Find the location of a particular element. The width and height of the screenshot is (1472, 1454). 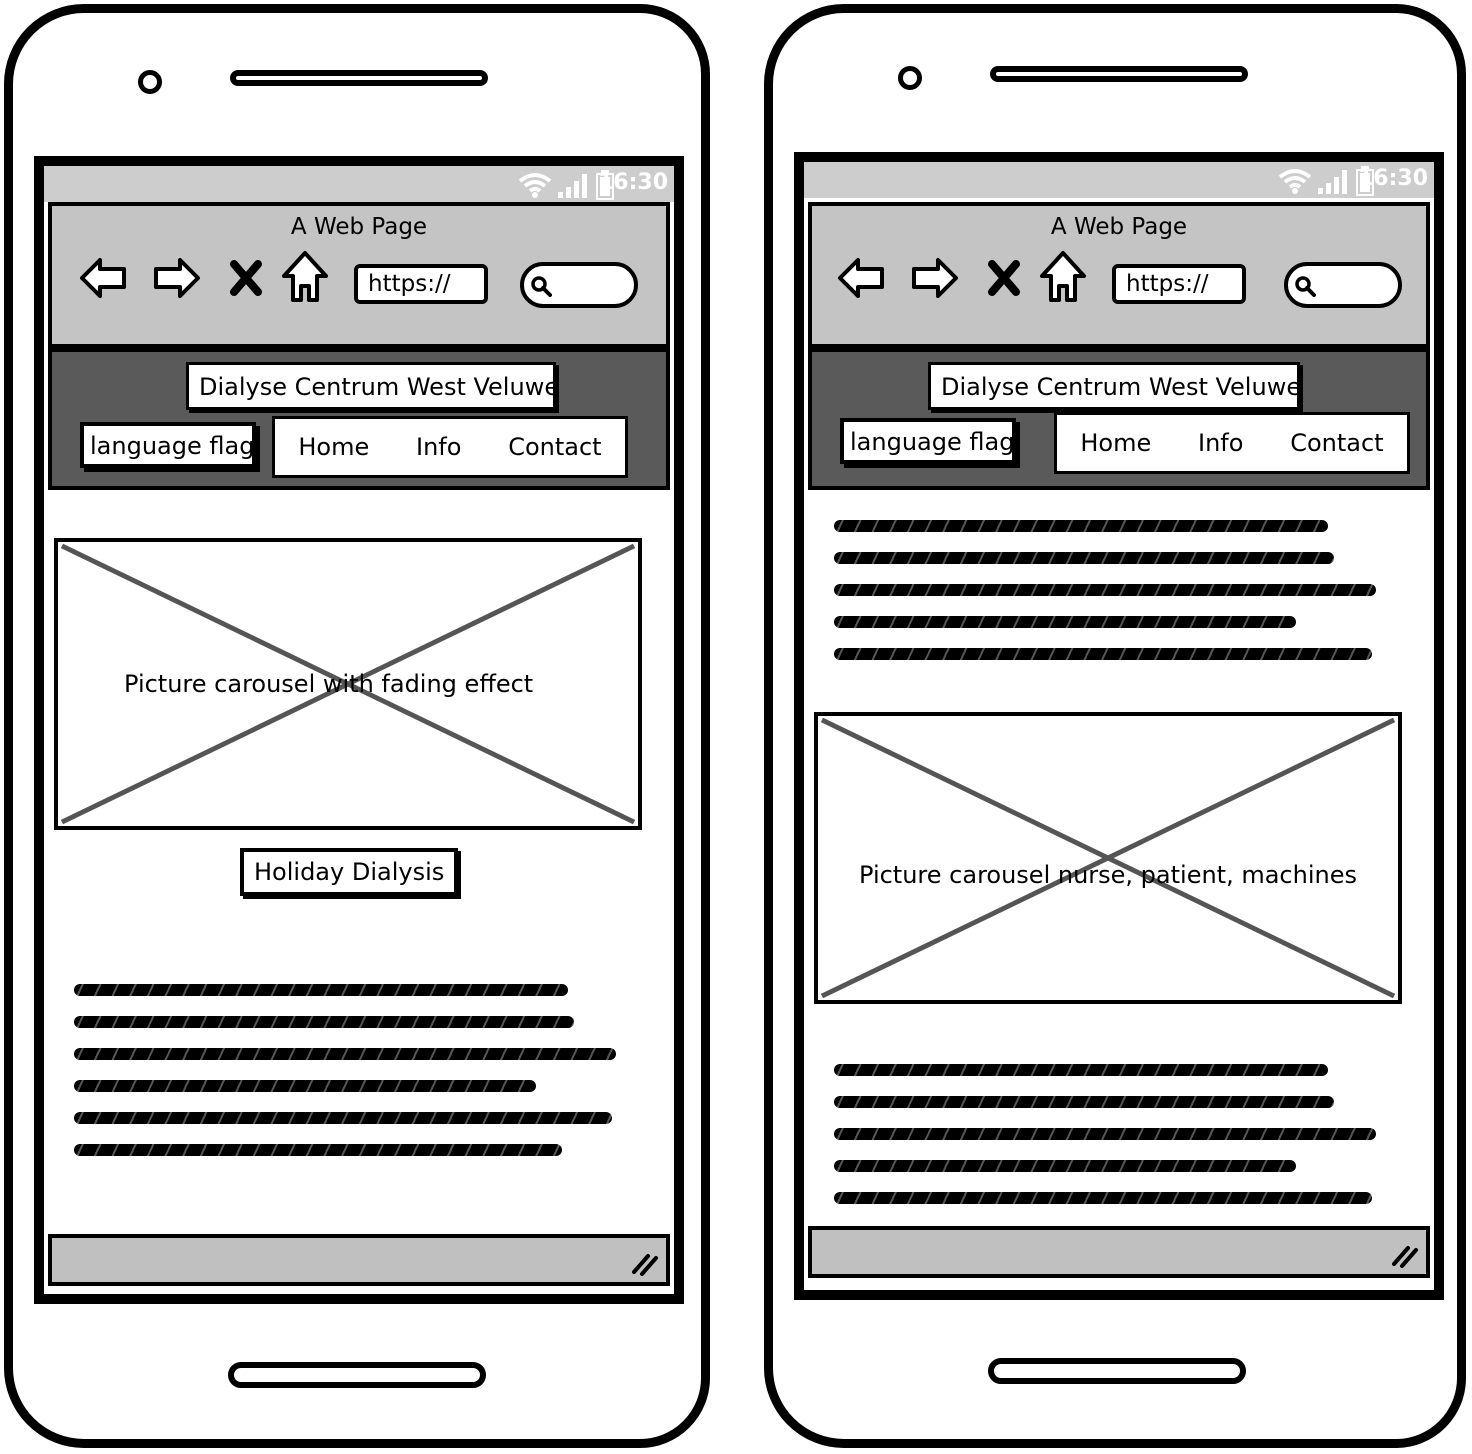

intro-text is located at coordinates (1114, 595).